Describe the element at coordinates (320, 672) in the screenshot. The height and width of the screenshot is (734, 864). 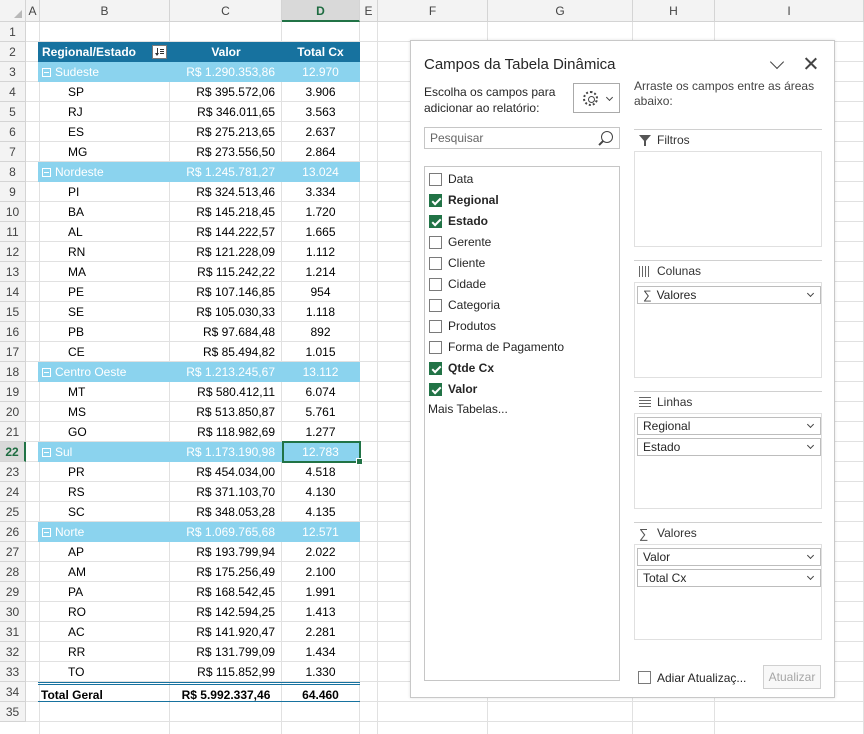
I see `total-cx-cell: 1.330` at that location.